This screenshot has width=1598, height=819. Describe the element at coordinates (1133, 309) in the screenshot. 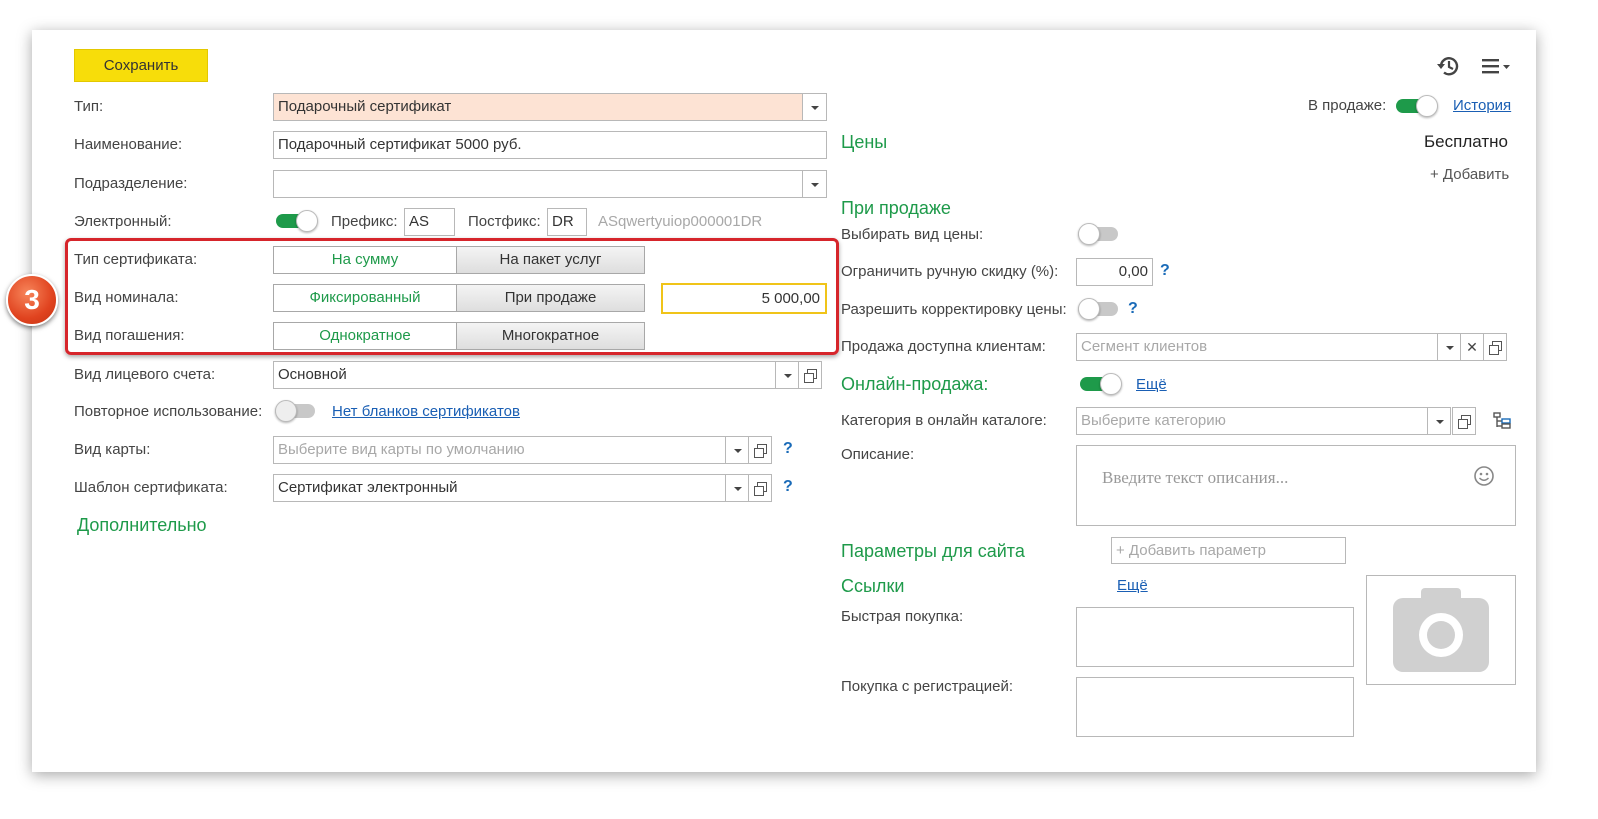

I see `allow-correction-help-icon: ?` at that location.